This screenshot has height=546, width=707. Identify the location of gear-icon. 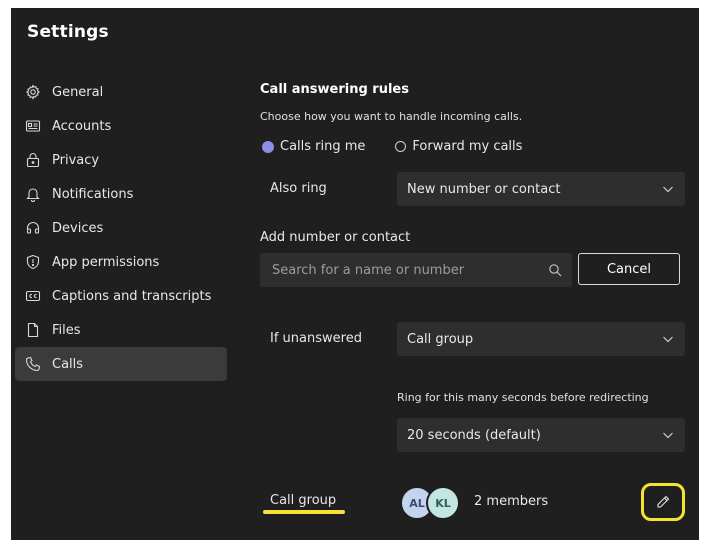
(33, 92).